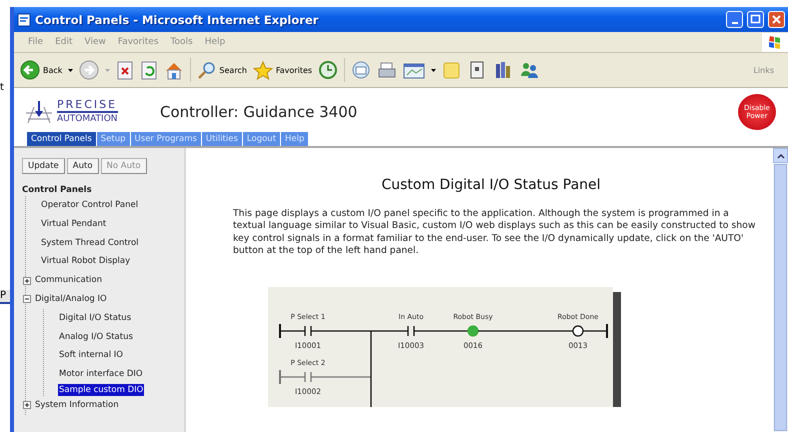 Image resolution: width=788 pixels, height=432 pixels. I want to click on tree-item: Virtual Robot Display, so click(86, 262).